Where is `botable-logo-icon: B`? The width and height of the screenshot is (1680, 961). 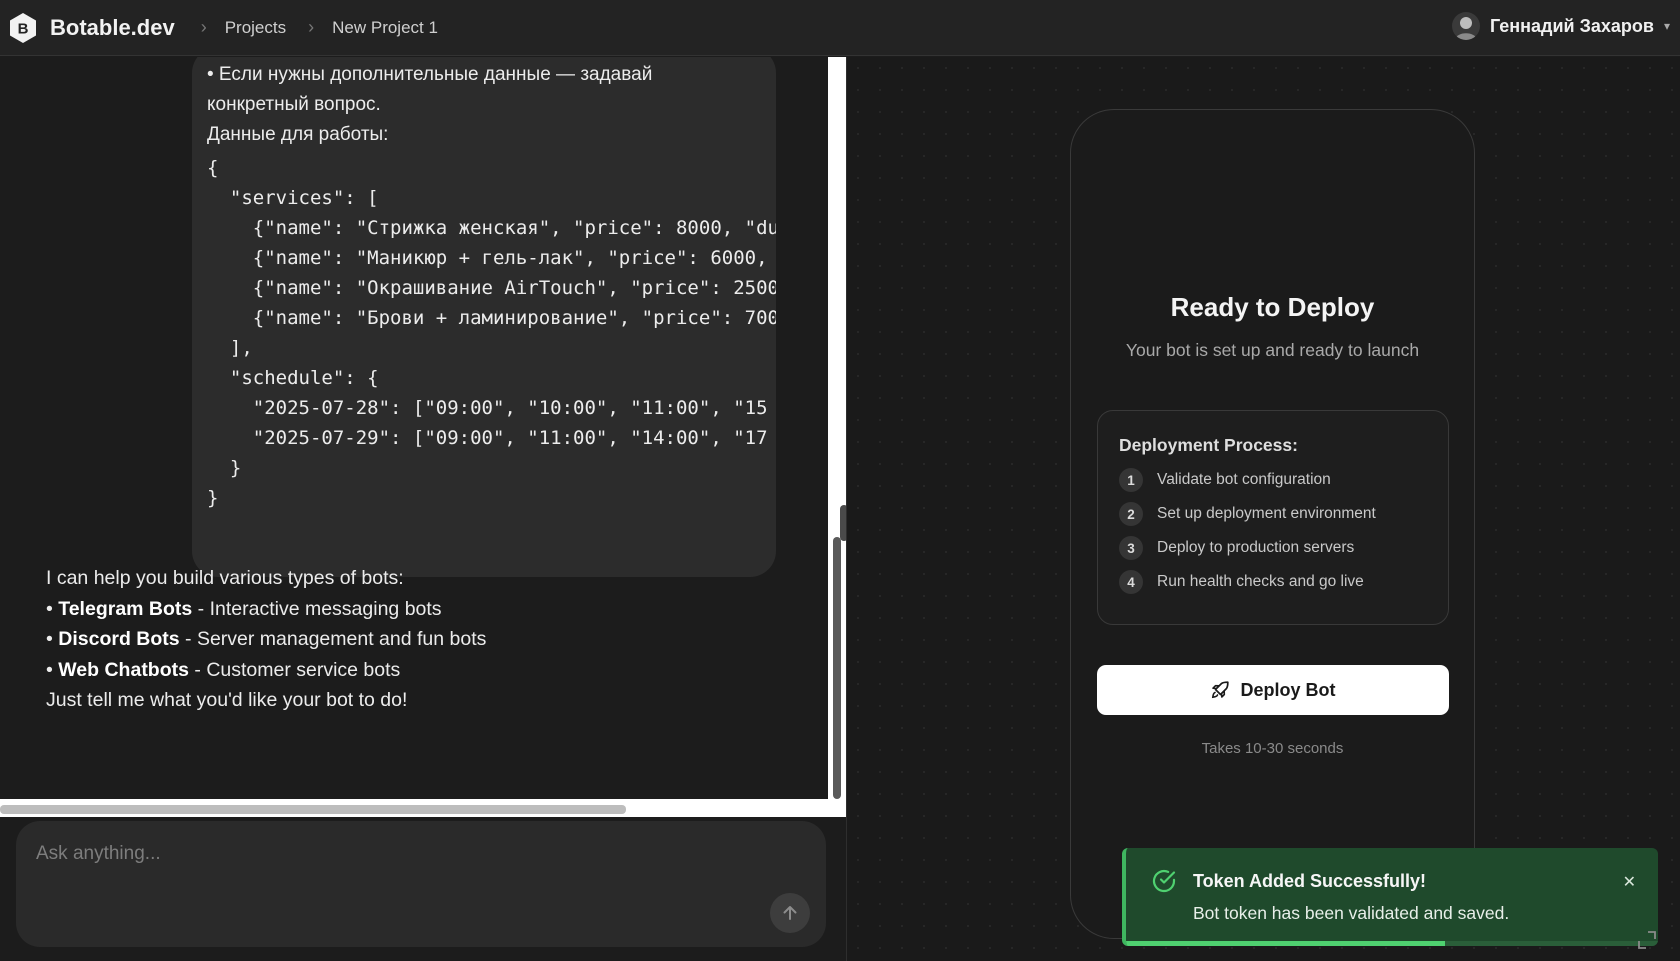
botable-logo-icon: B is located at coordinates (23, 28).